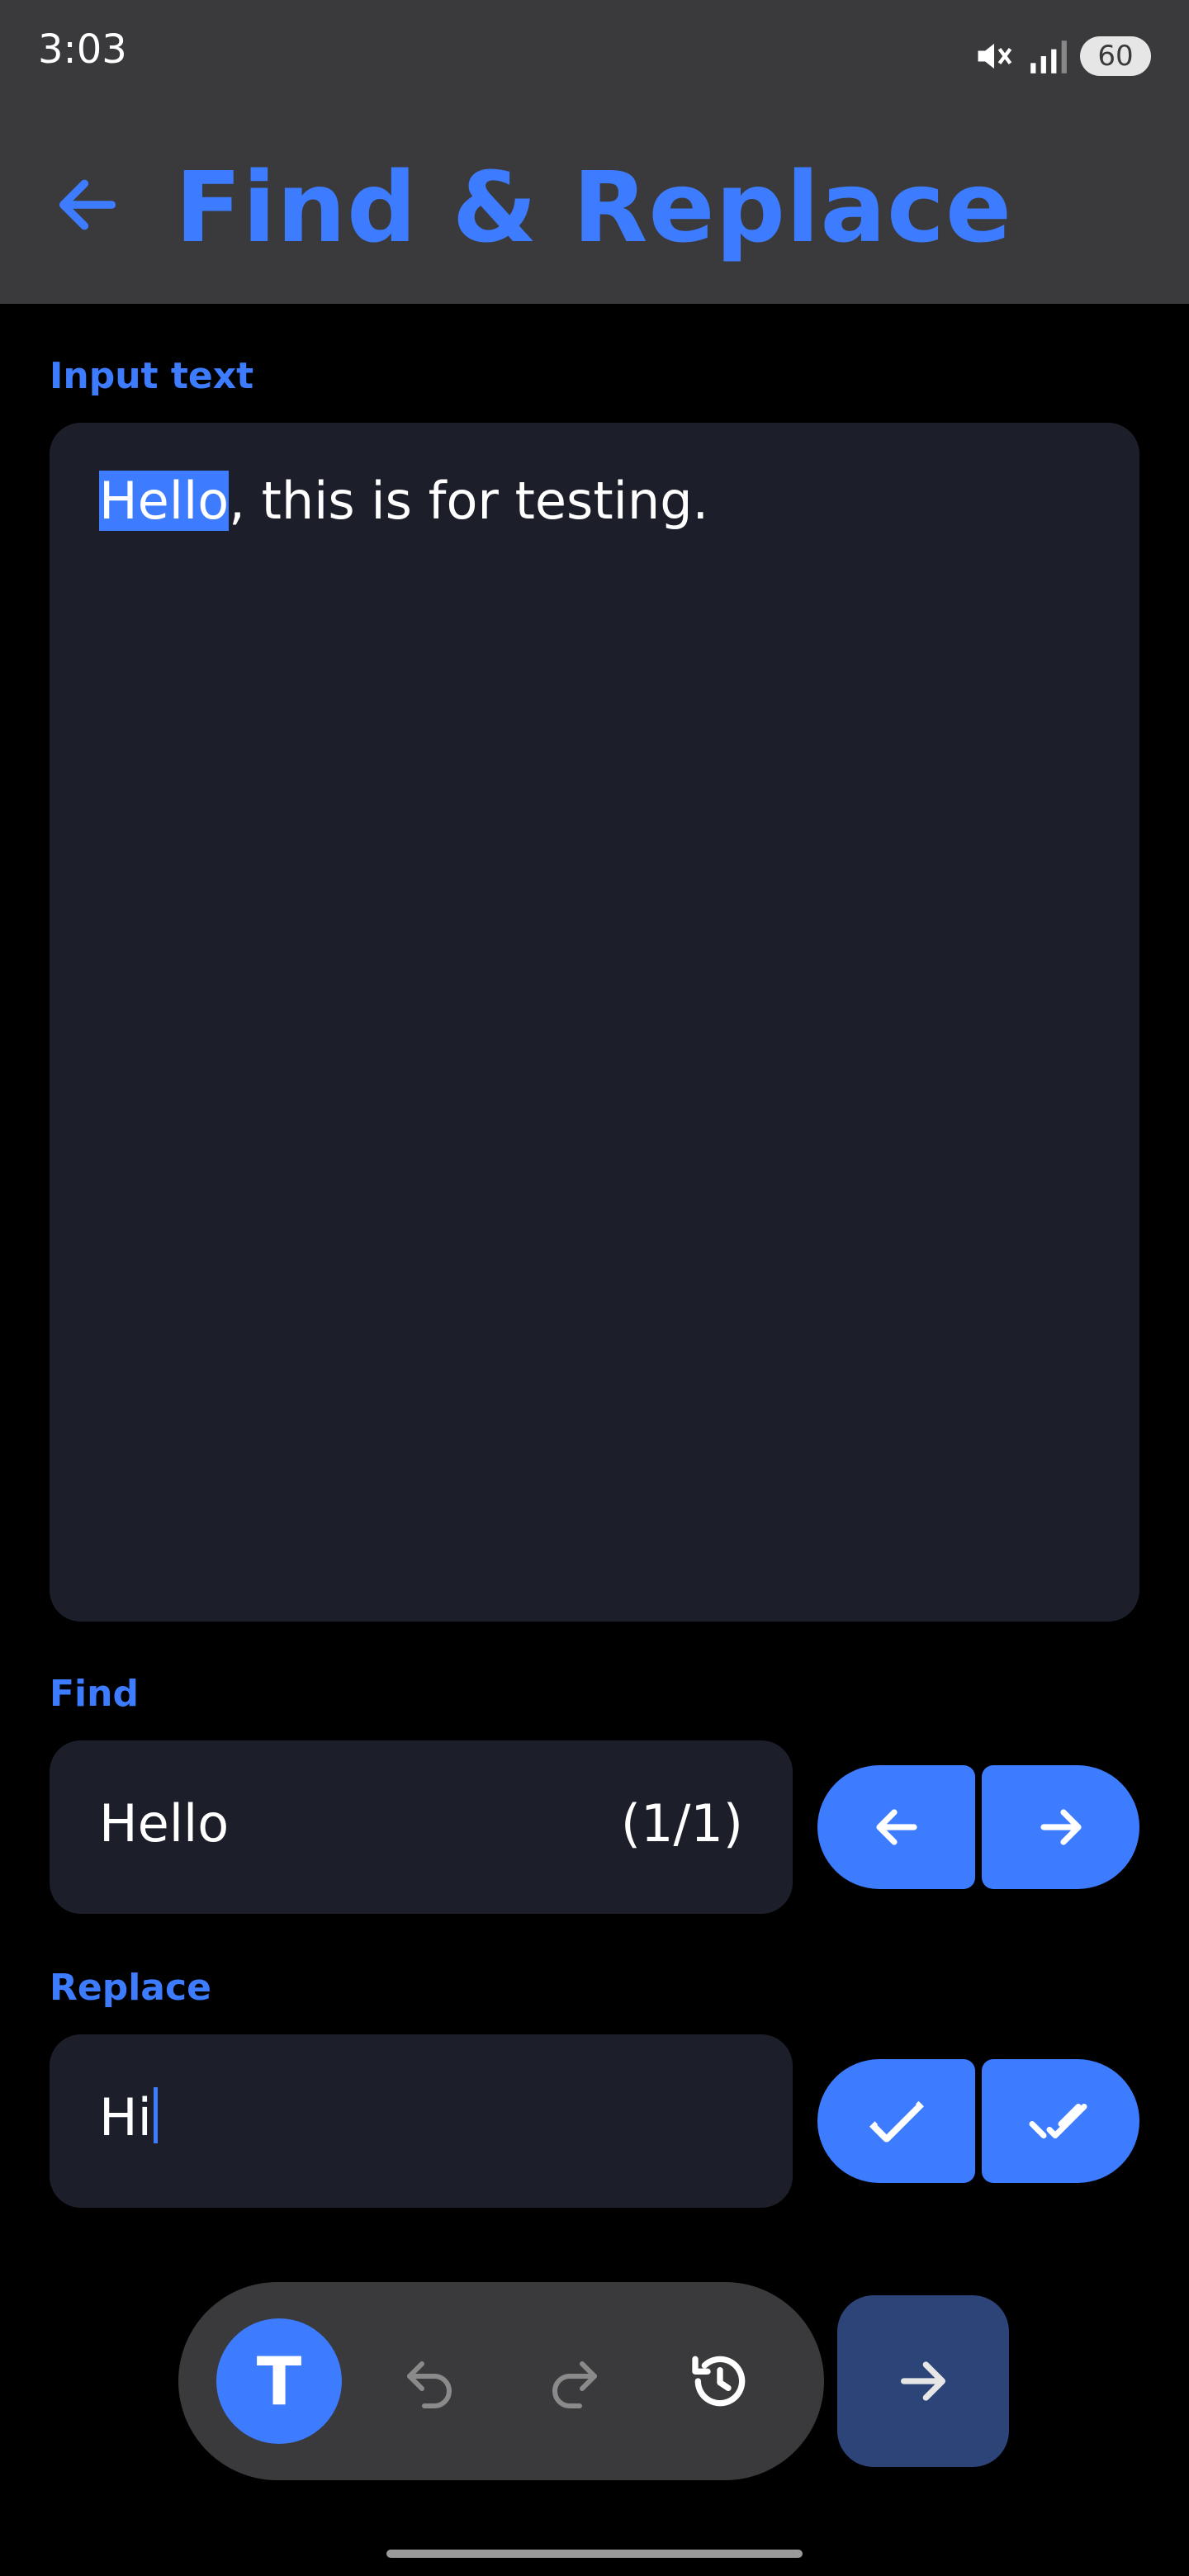 The width and height of the screenshot is (1189, 2576). Describe the element at coordinates (978, 2121) in the screenshot. I see `replace-buttons` at that location.